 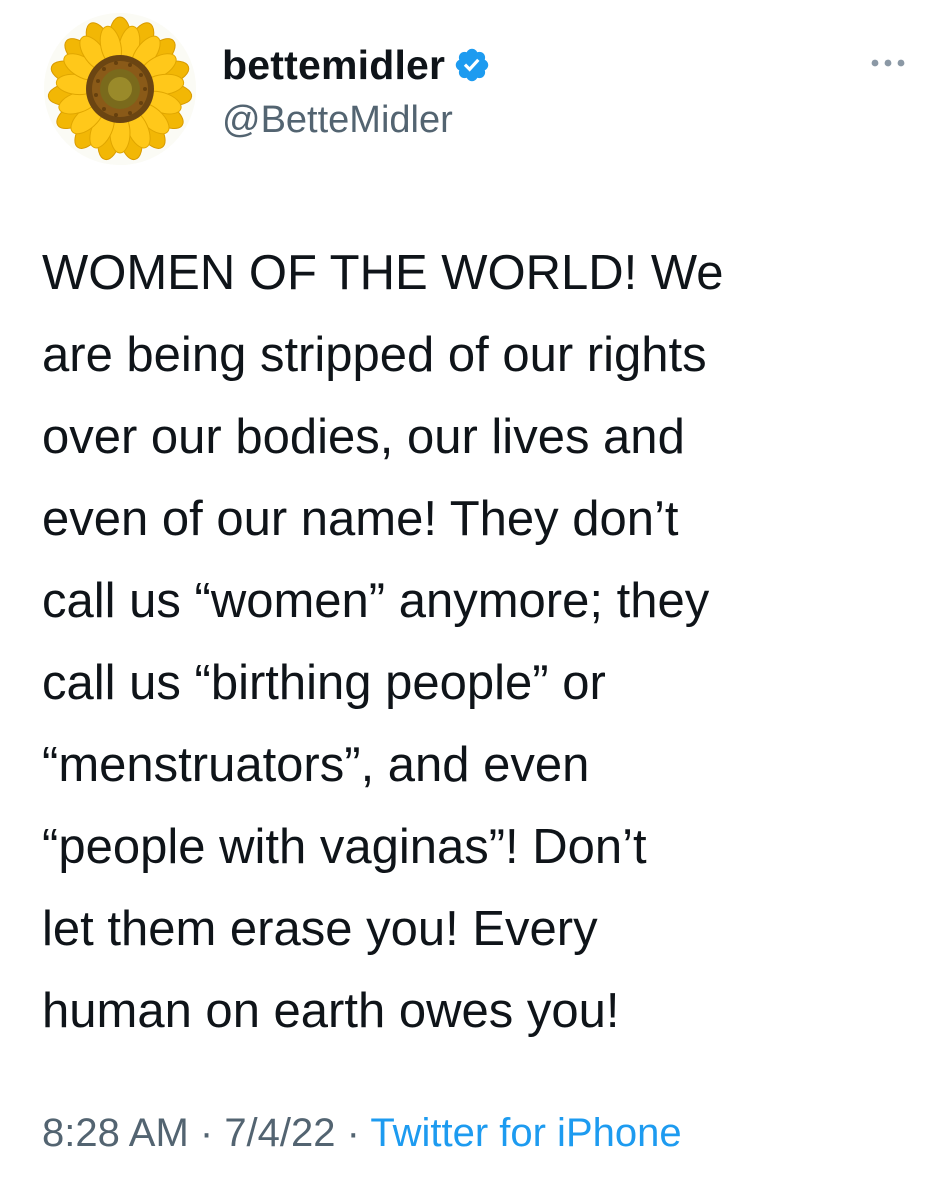 I want to click on tweet-meta: 8:28 AM · 7/4/22 · Twitter for iPhone, so click(x=362, y=1133).